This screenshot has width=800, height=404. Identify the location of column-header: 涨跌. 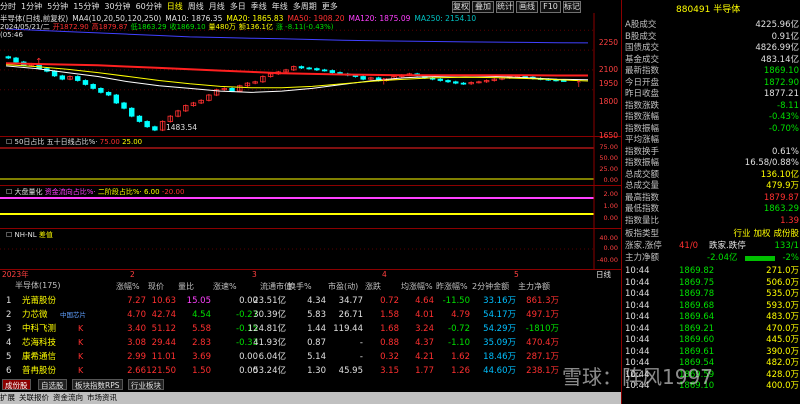
(373, 286).